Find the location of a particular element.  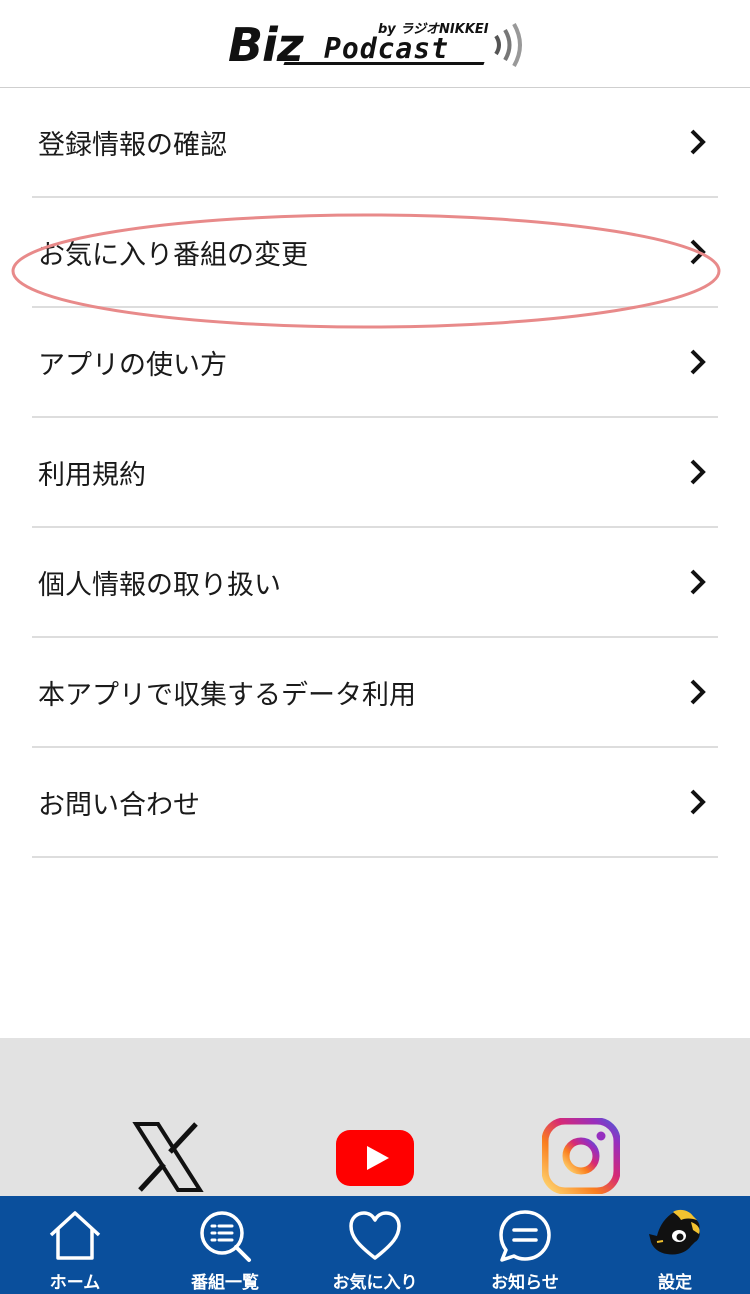

broadcast-waves-icon is located at coordinates (508, 45).